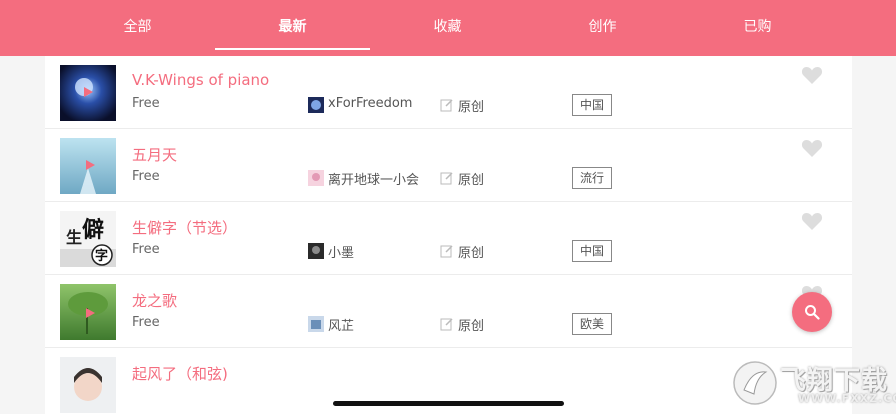 This screenshot has height=414, width=896. Describe the element at coordinates (370, 103) in the screenshot. I see `song-author: xForFreedom` at that location.